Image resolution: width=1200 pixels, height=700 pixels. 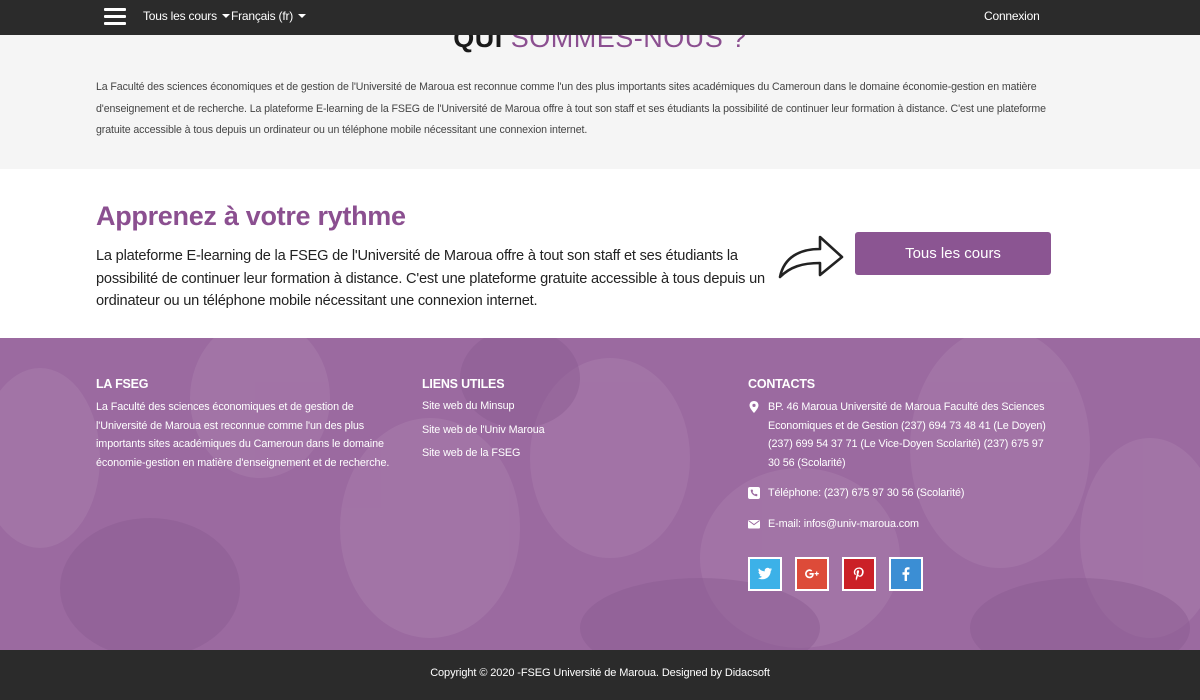 What do you see at coordinates (811, 257) in the screenshot?
I see `arrow-right-icon` at bounding box center [811, 257].